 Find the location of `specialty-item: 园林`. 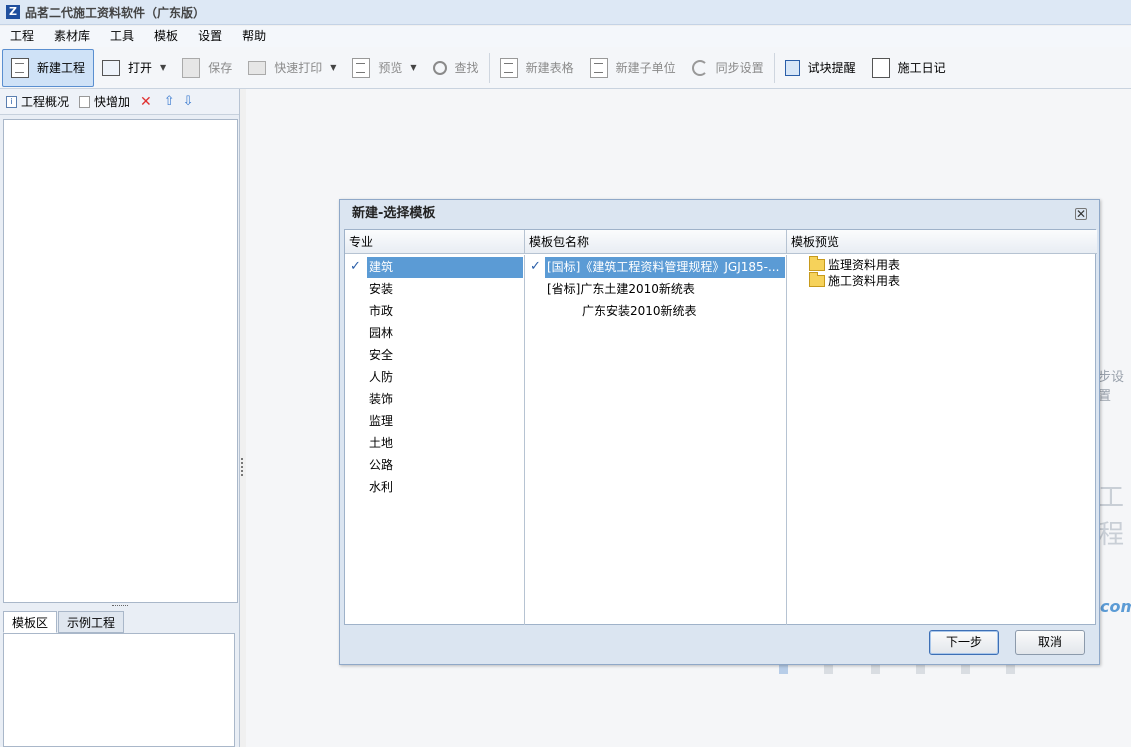

specialty-item: 园林 is located at coordinates (381, 333).